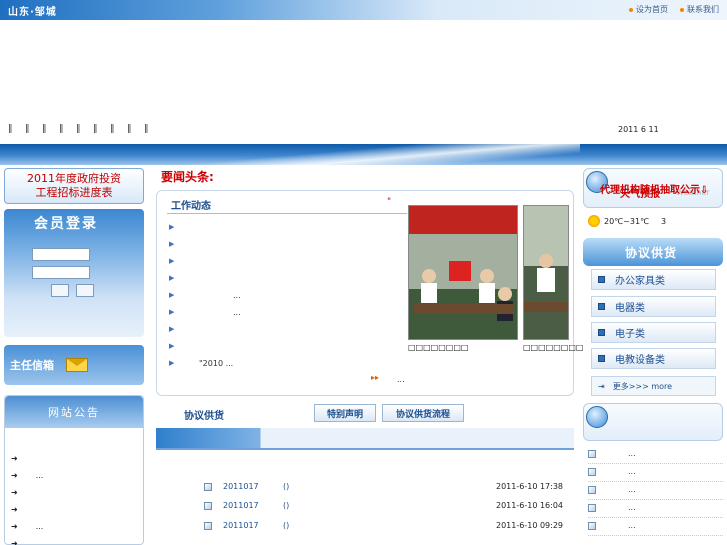  I want to click on contact-us-link: 联系我们, so click(699, 9).